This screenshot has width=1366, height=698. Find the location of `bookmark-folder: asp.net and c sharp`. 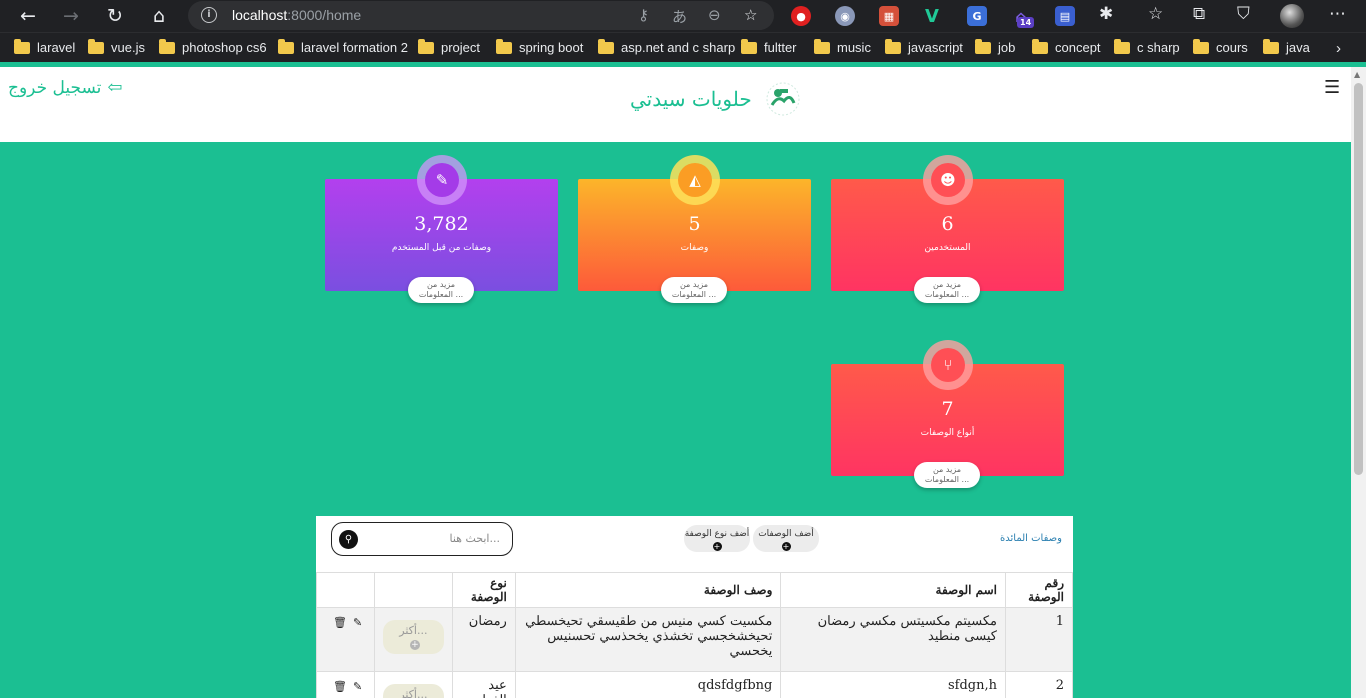

bookmark-folder: asp.net and c sharp is located at coordinates (666, 46).